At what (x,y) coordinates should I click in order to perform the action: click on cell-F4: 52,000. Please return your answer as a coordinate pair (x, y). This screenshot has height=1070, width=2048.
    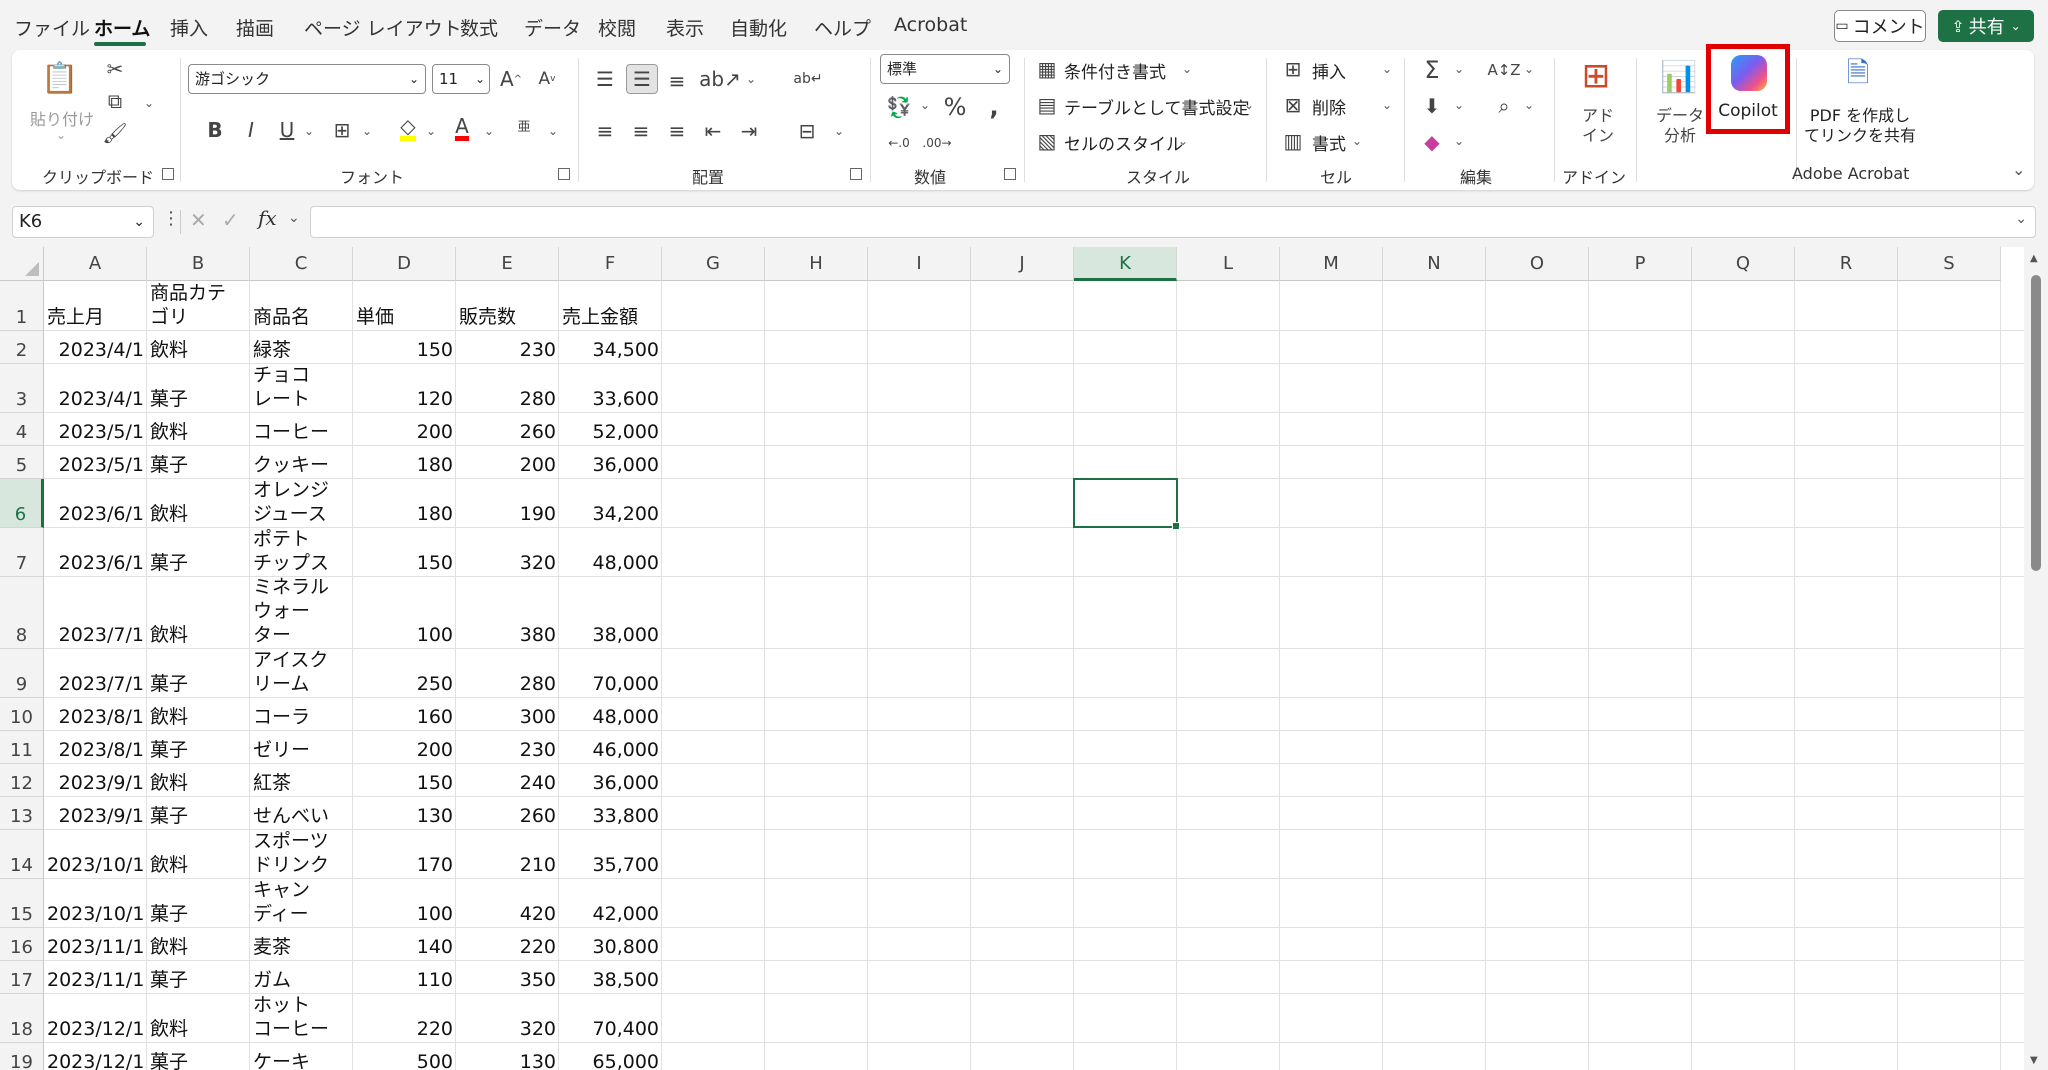
    Looking at the image, I should click on (610, 432).